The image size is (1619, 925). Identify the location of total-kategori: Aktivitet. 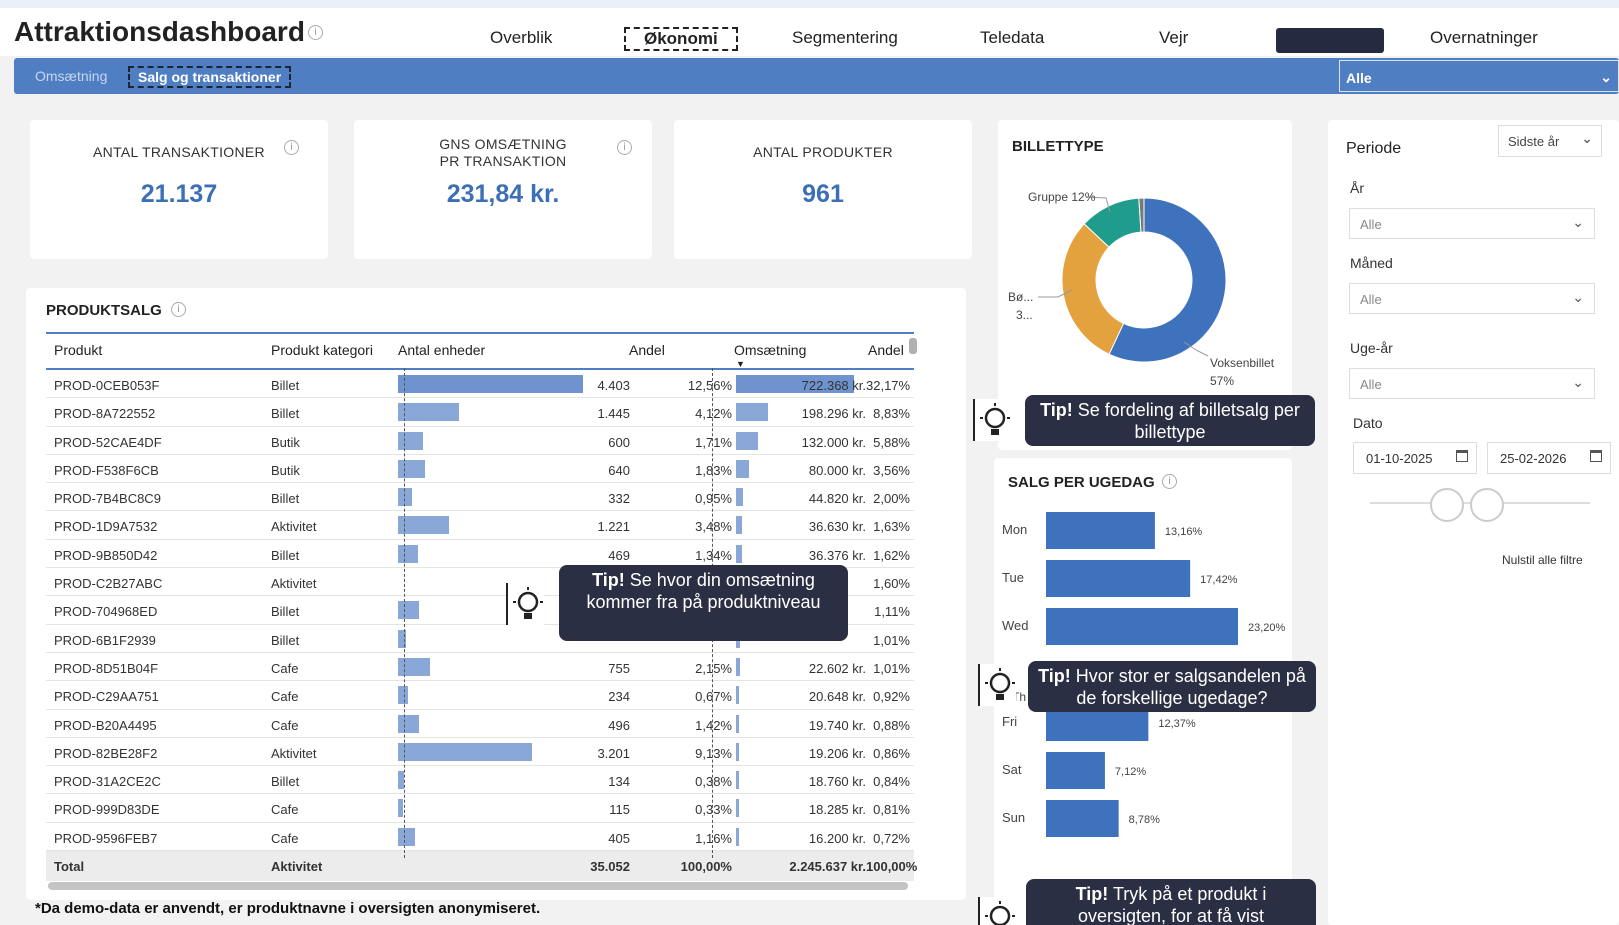
(297, 867).